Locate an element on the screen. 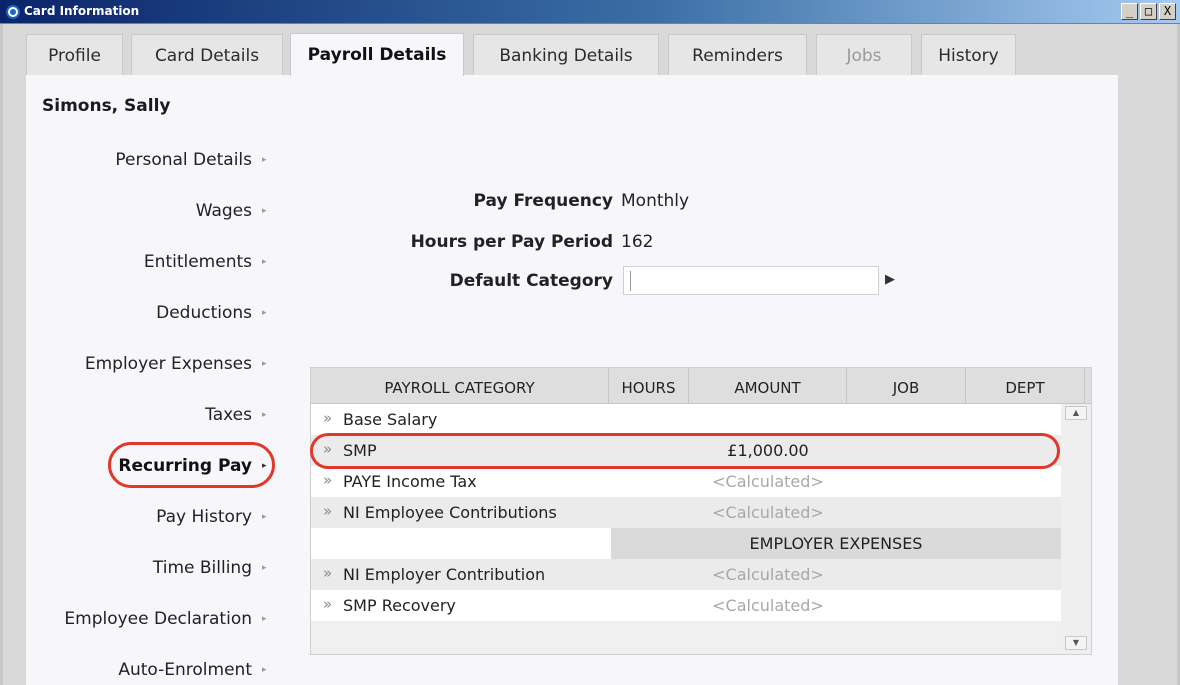 This screenshot has height=685, width=1180. sidebar-item-label: Time Billing is located at coordinates (202, 568).